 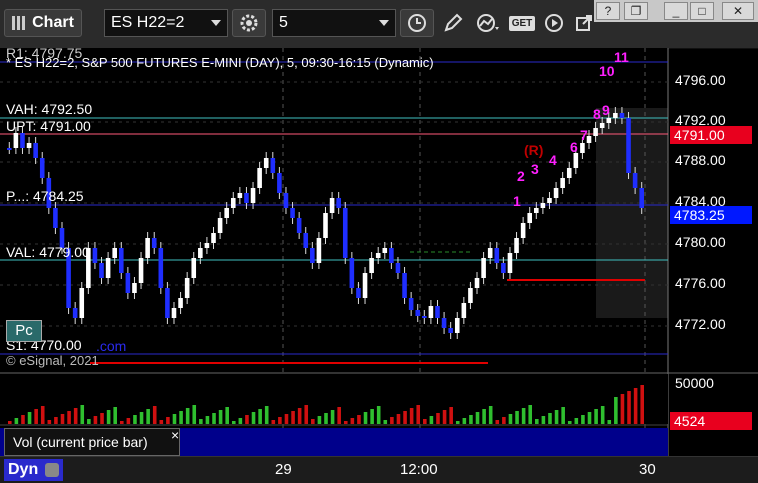 I want to click on window-controls: ? ❐ _ □ ✕, so click(x=676, y=11).